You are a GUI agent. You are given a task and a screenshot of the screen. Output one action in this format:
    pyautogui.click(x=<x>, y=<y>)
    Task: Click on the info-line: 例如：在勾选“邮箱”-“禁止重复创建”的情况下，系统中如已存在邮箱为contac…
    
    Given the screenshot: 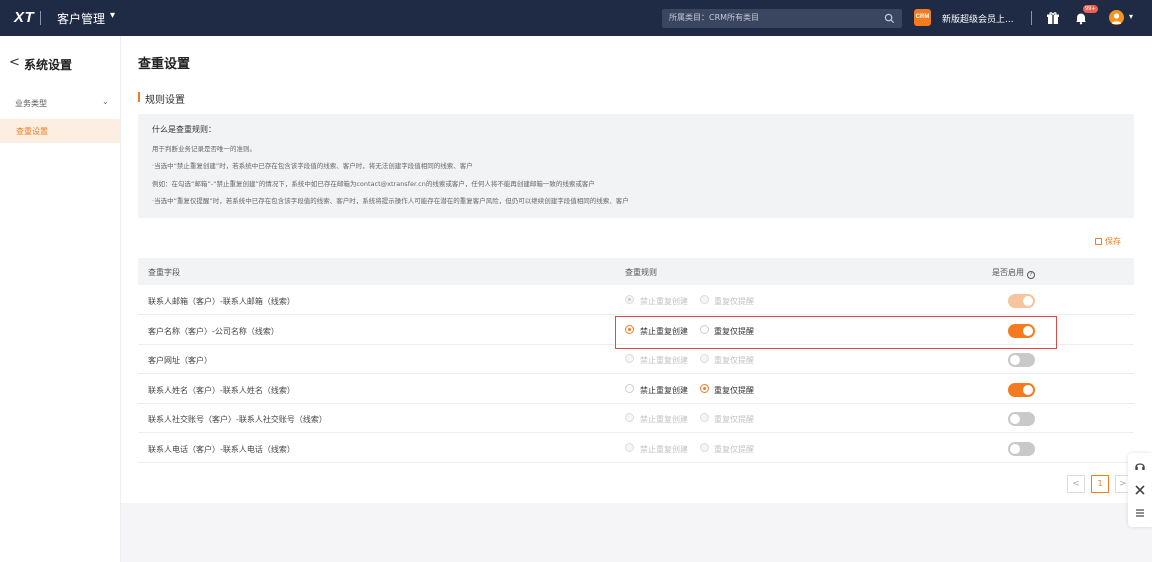 What is the action you would take?
    pyautogui.click(x=373, y=184)
    